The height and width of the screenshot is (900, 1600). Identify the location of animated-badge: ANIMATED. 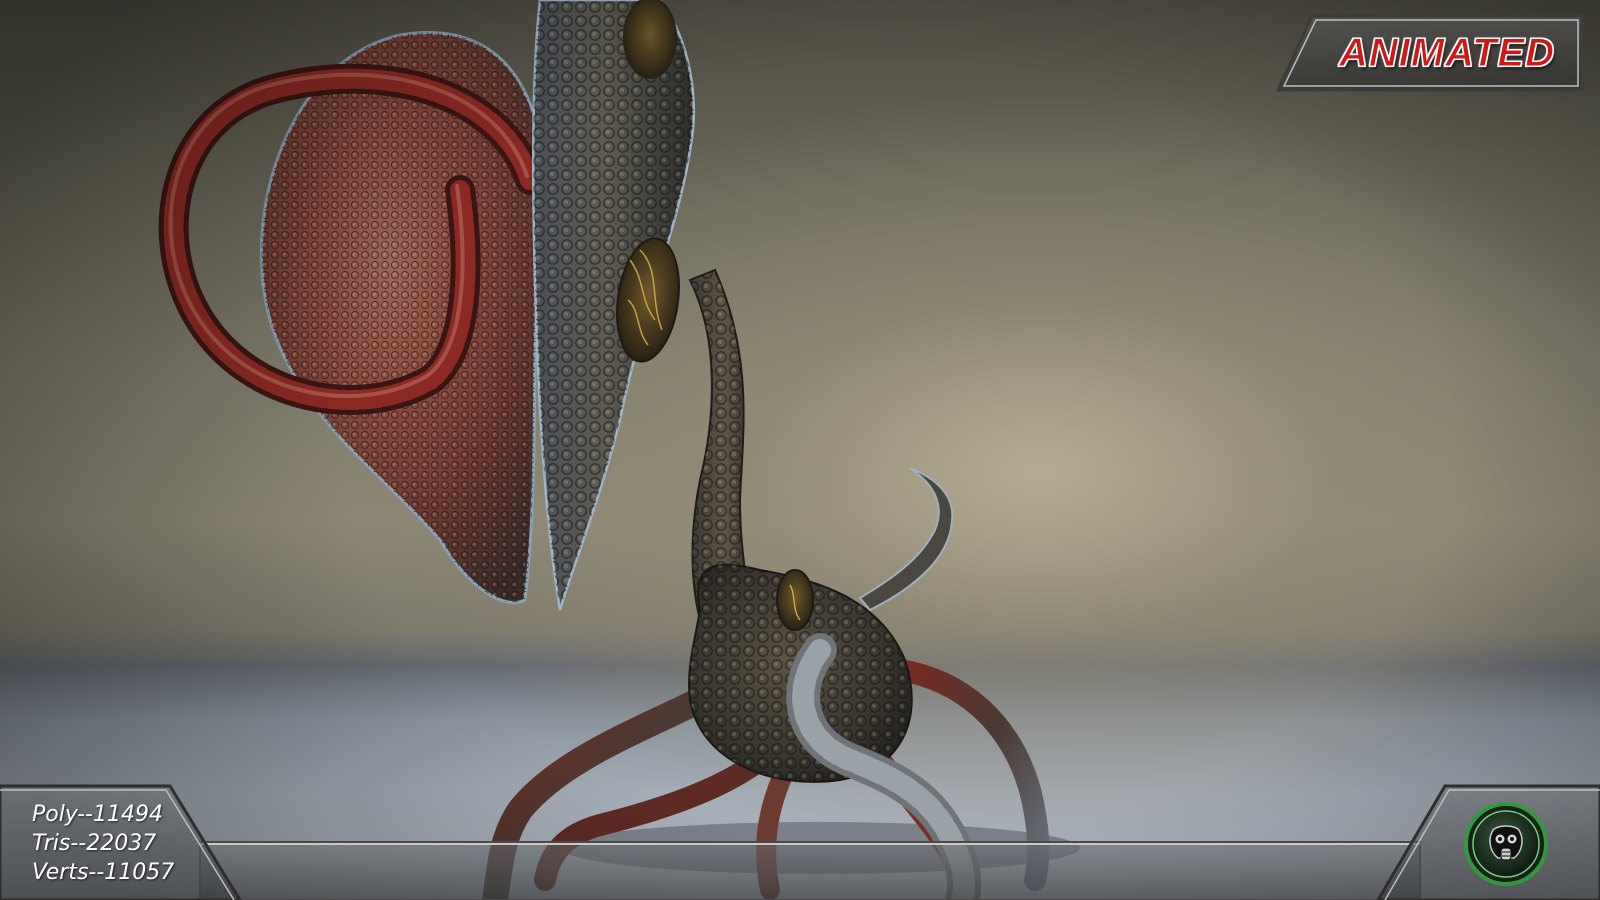
(1431, 54).